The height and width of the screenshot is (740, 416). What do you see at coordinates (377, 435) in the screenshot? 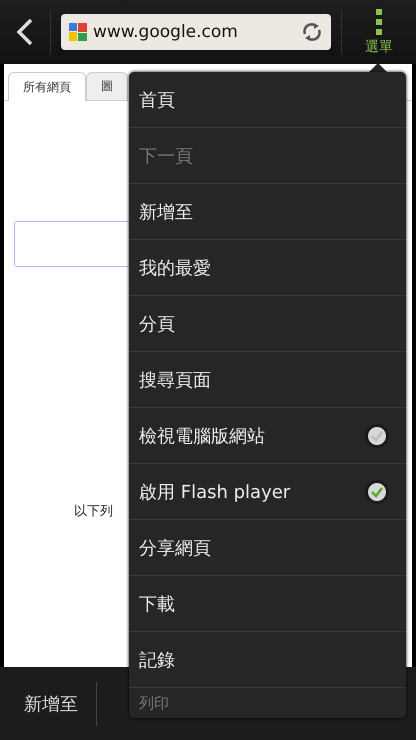
I see `unchecked-checkbox-icon` at bounding box center [377, 435].